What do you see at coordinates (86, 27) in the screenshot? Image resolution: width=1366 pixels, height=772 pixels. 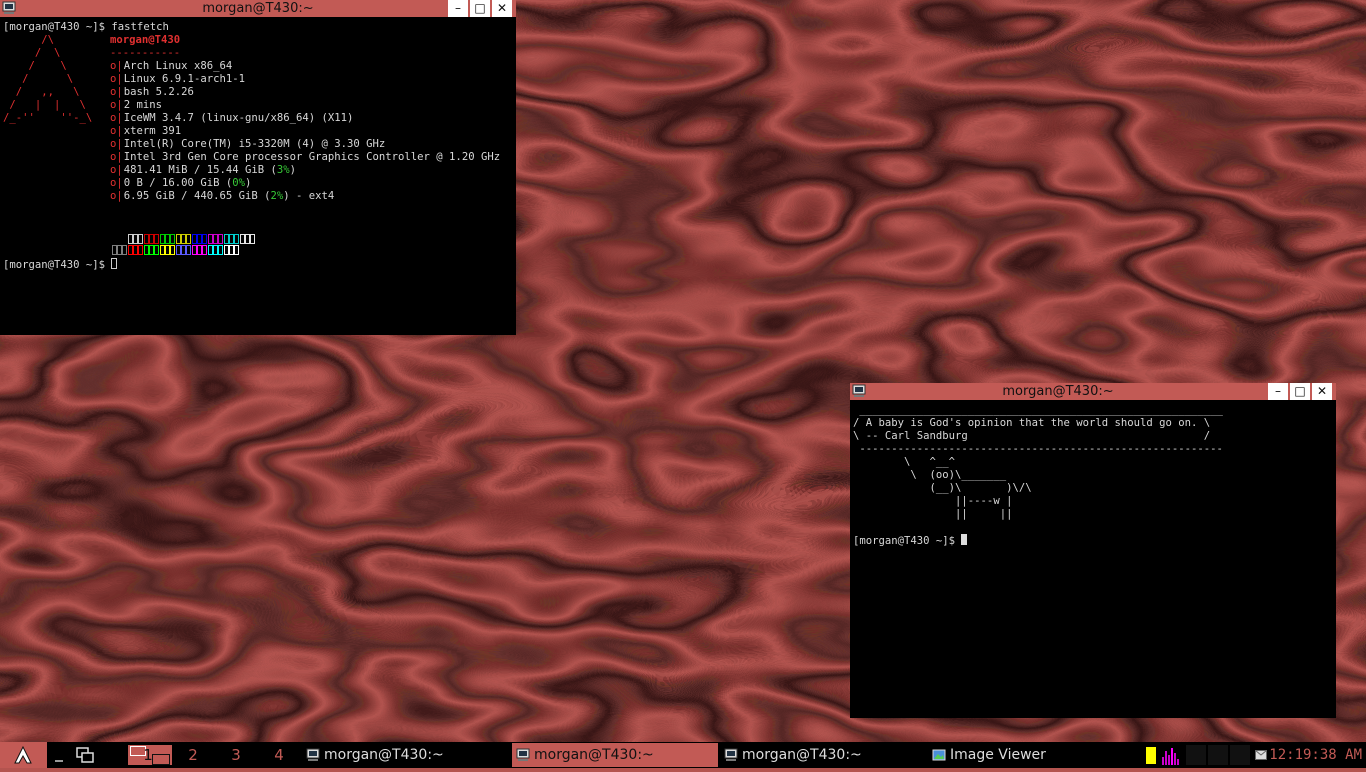 I see `command-line: [morgan@T430 ~]$ fastfetch` at bounding box center [86, 27].